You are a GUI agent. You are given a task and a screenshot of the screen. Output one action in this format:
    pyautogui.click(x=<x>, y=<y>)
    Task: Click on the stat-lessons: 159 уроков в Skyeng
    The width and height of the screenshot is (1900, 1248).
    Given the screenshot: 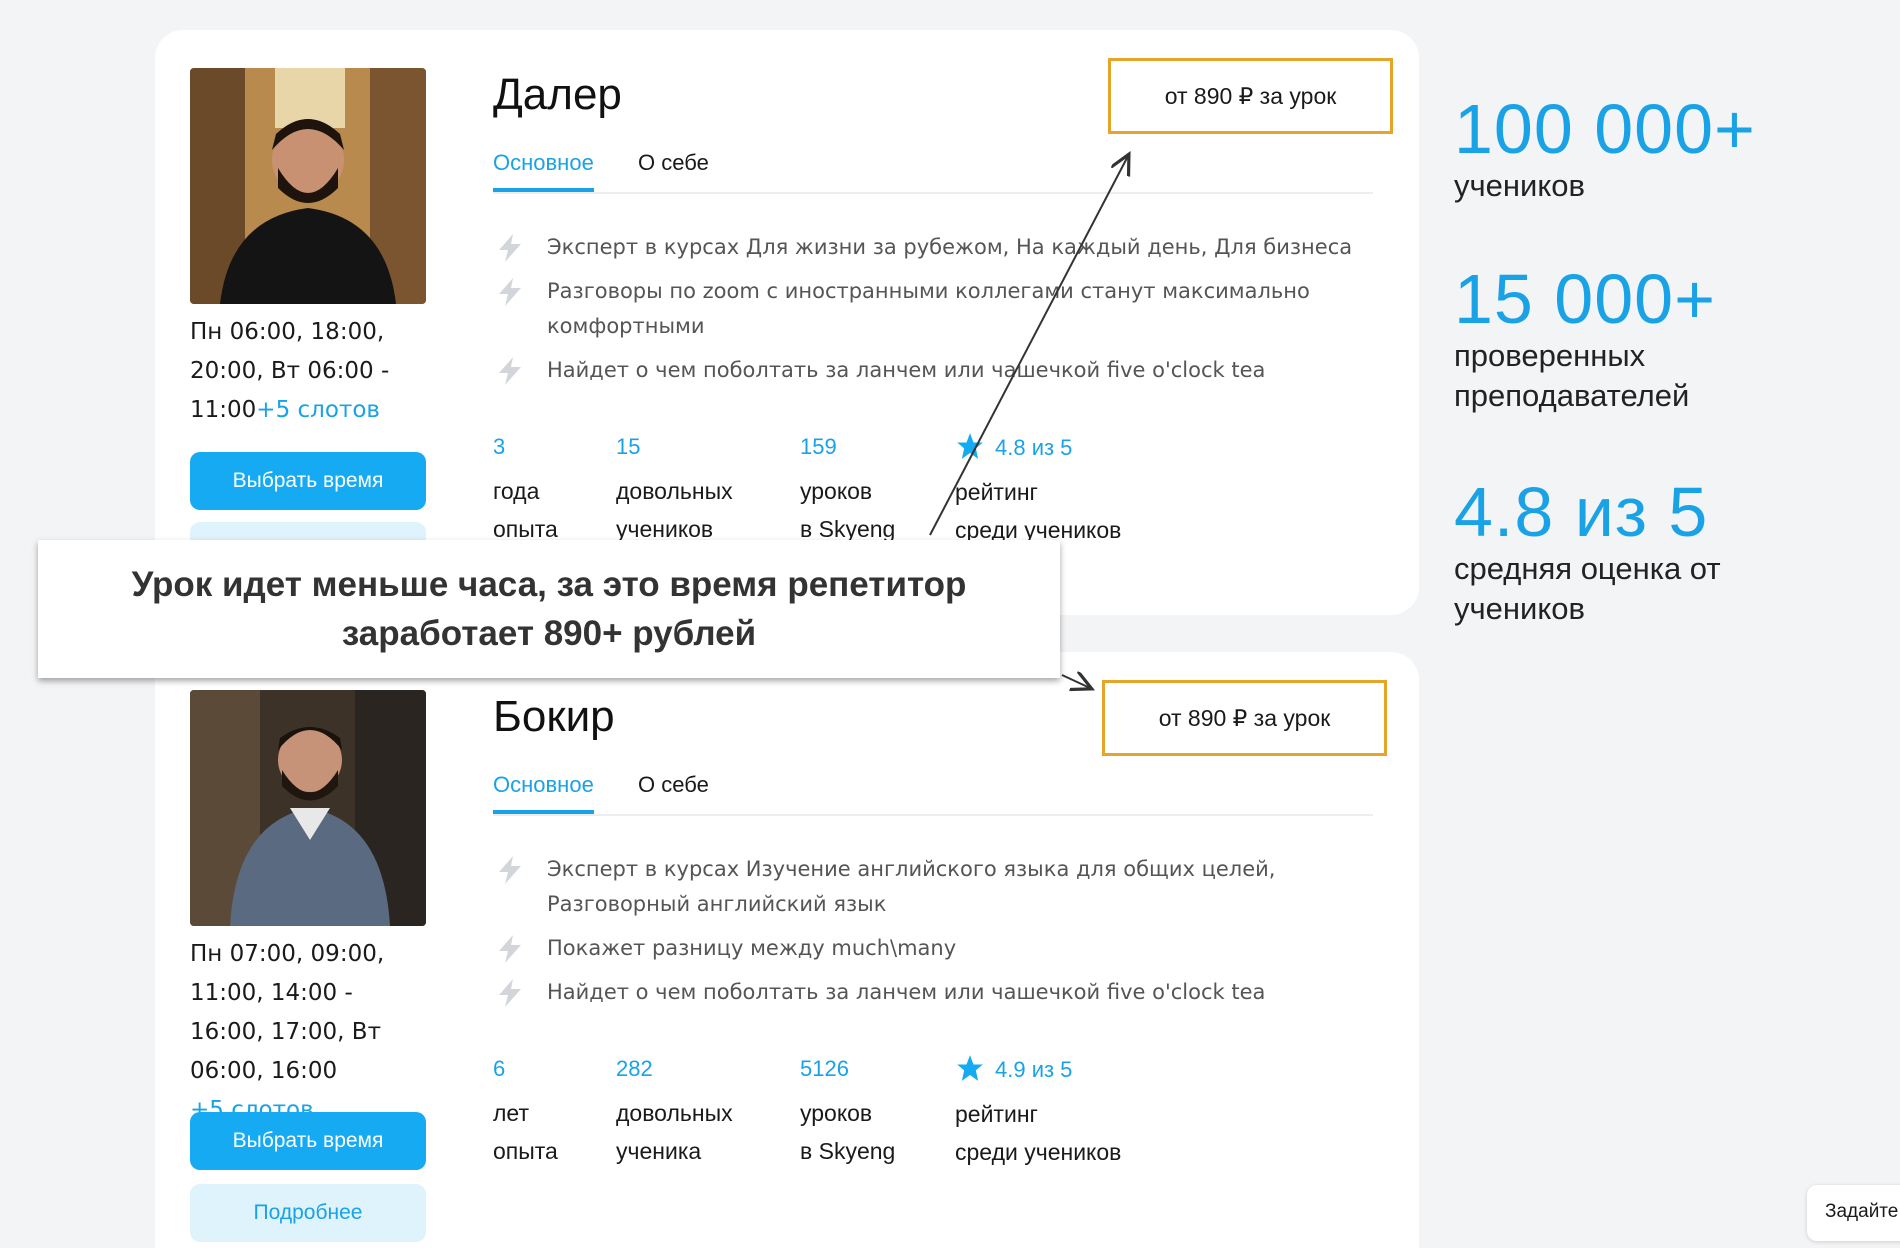 What is the action you would take?
    pyautogui.click(x=848, y=488)
    